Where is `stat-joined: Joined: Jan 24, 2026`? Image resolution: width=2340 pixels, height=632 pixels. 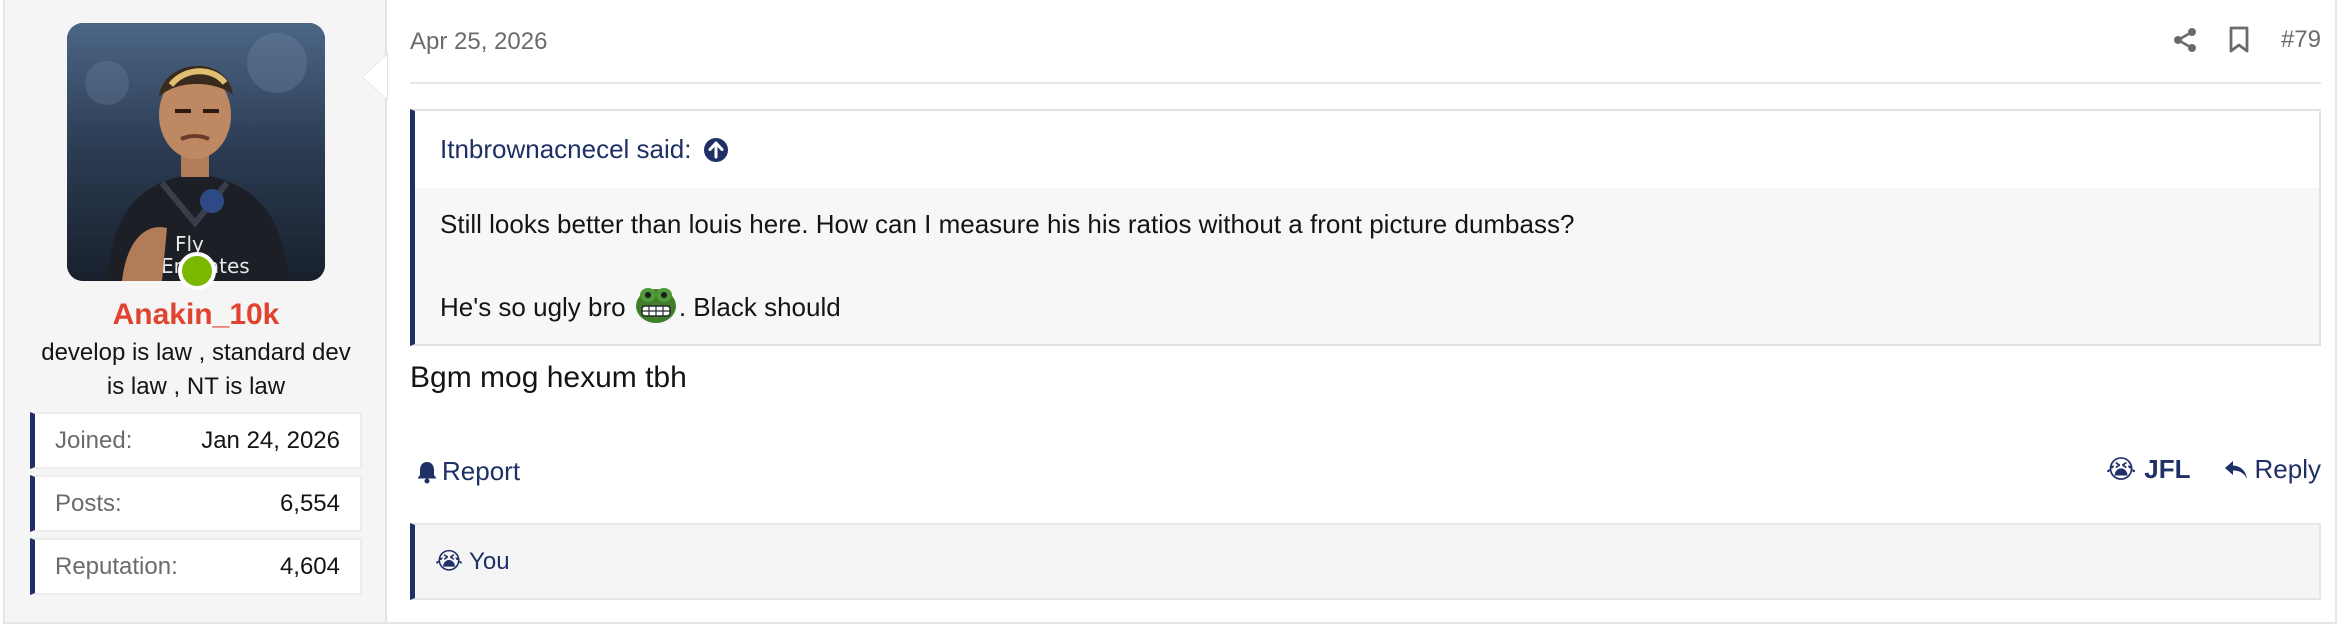
stat-joined: Joined: Jan 24, 2026 is located at coordinates (196, 440).